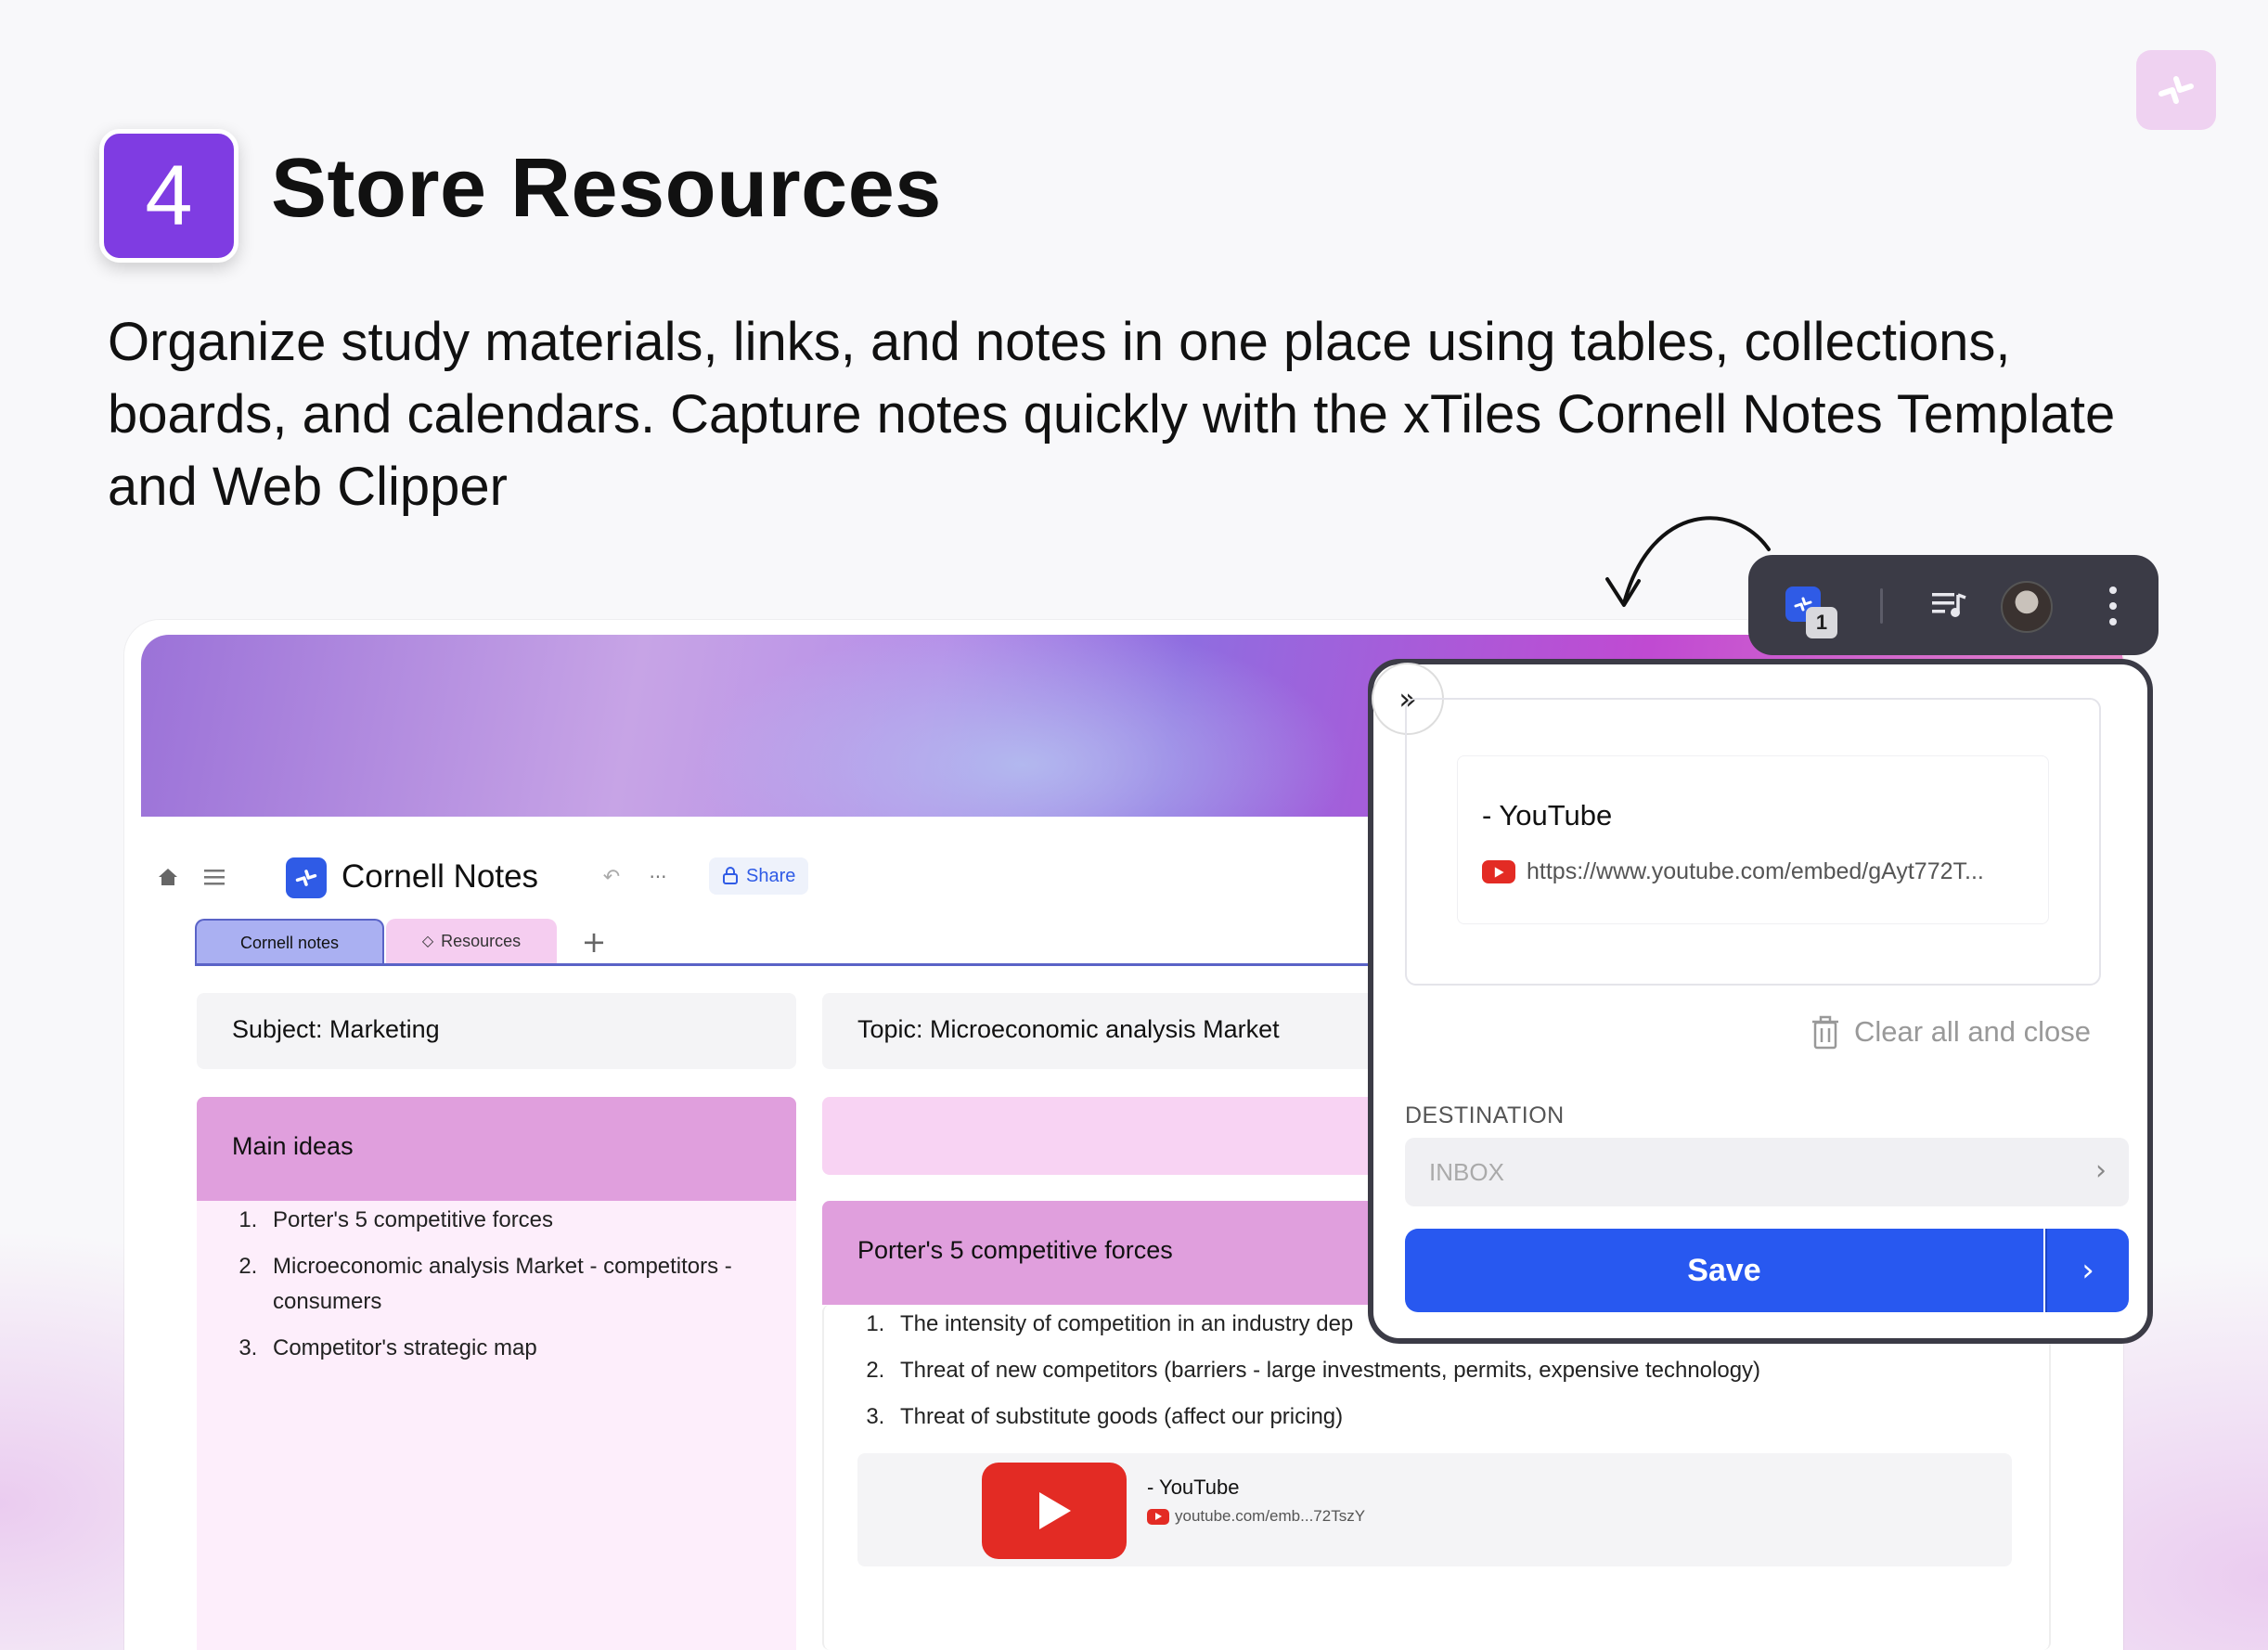 This screenshot has width=2268, height=1650. Describe the element at coordinates (1434, 1510) in the screenshot. I see `youtube-embed: - YouTube youtube.com/emb...72TszY` at that location.